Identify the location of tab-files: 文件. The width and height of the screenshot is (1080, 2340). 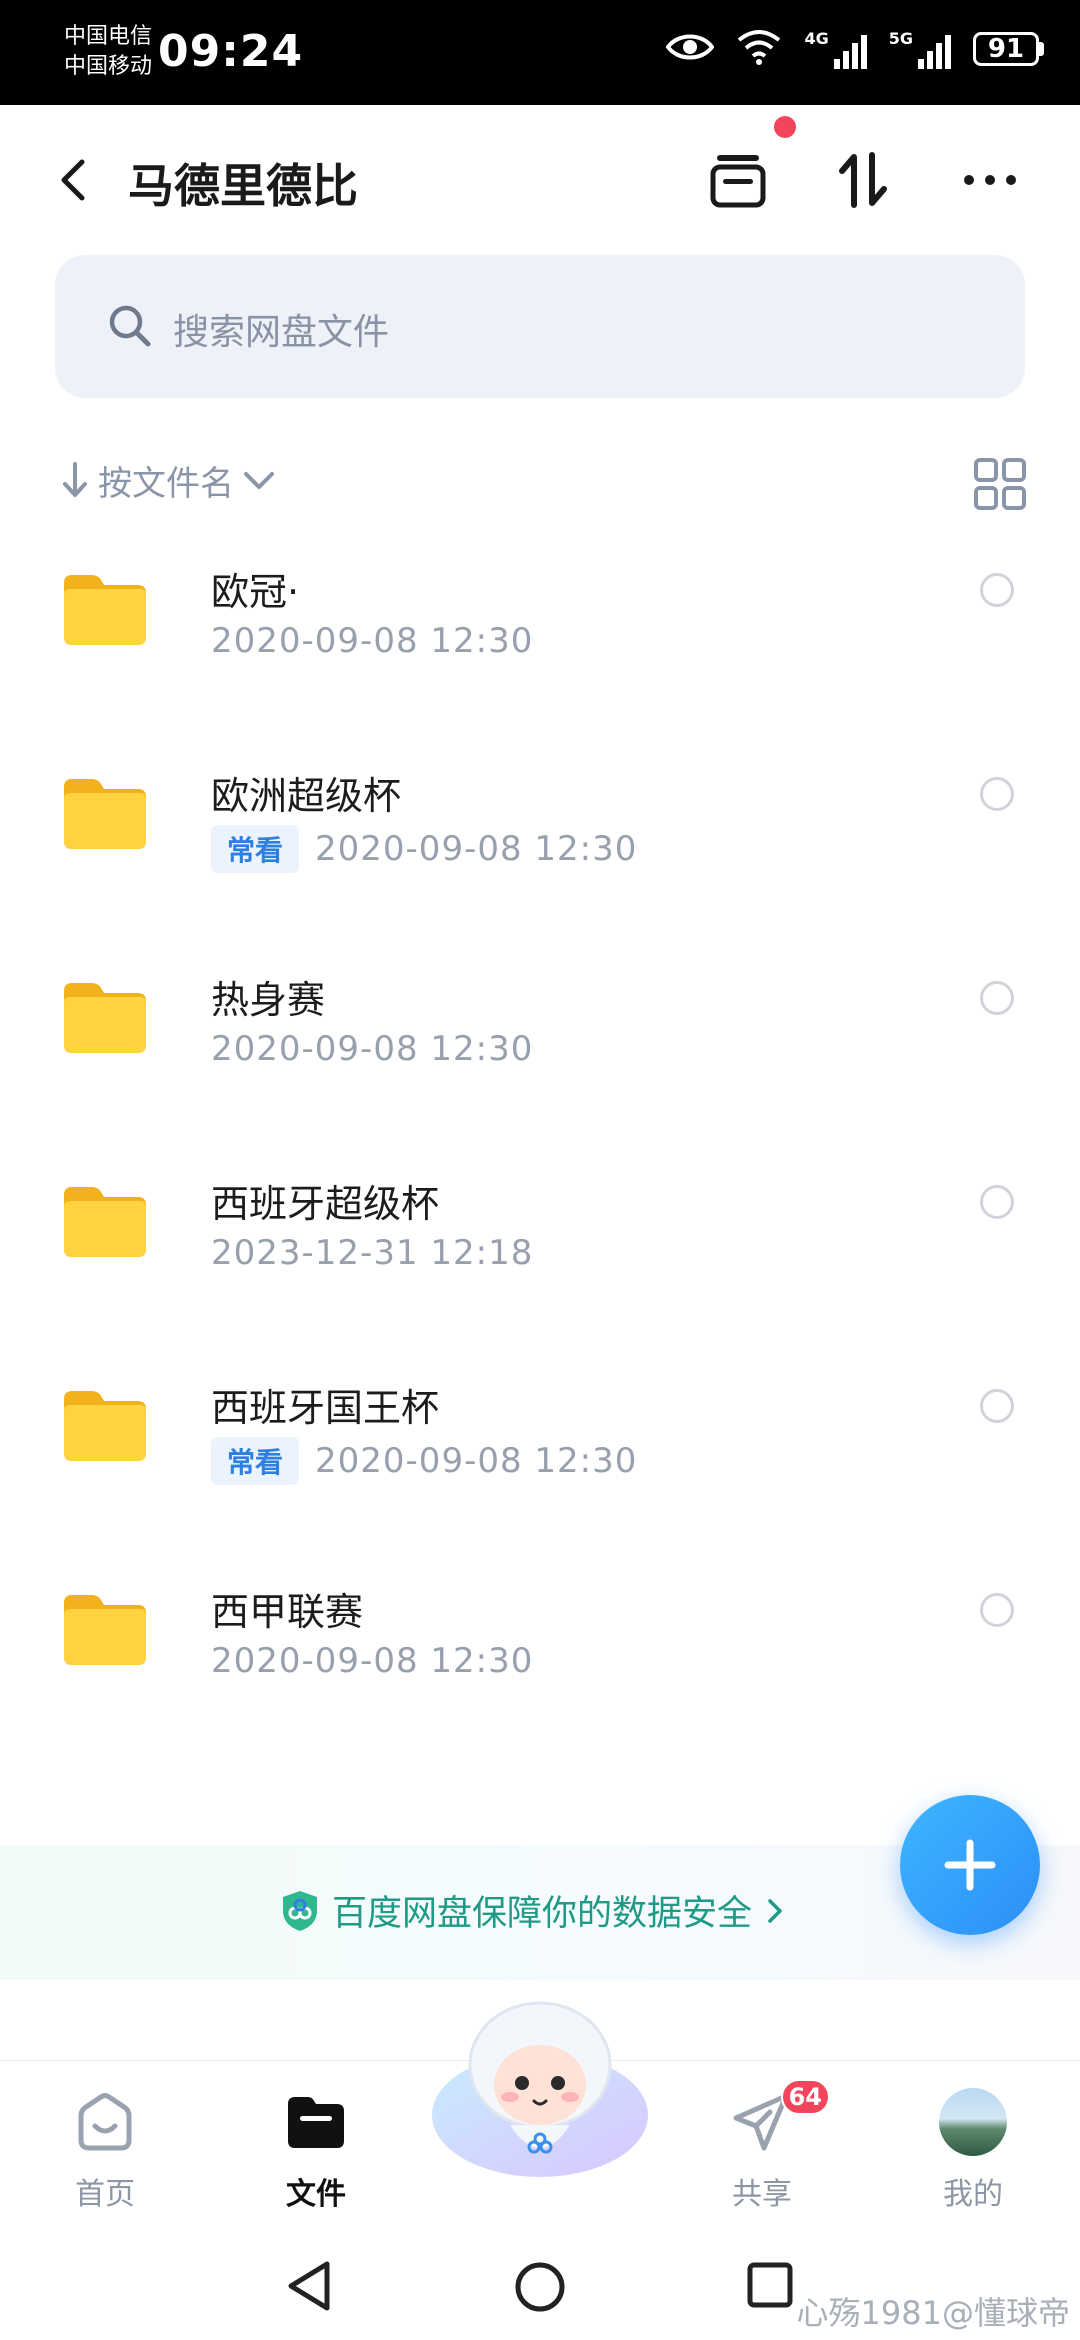
(316, 2146).